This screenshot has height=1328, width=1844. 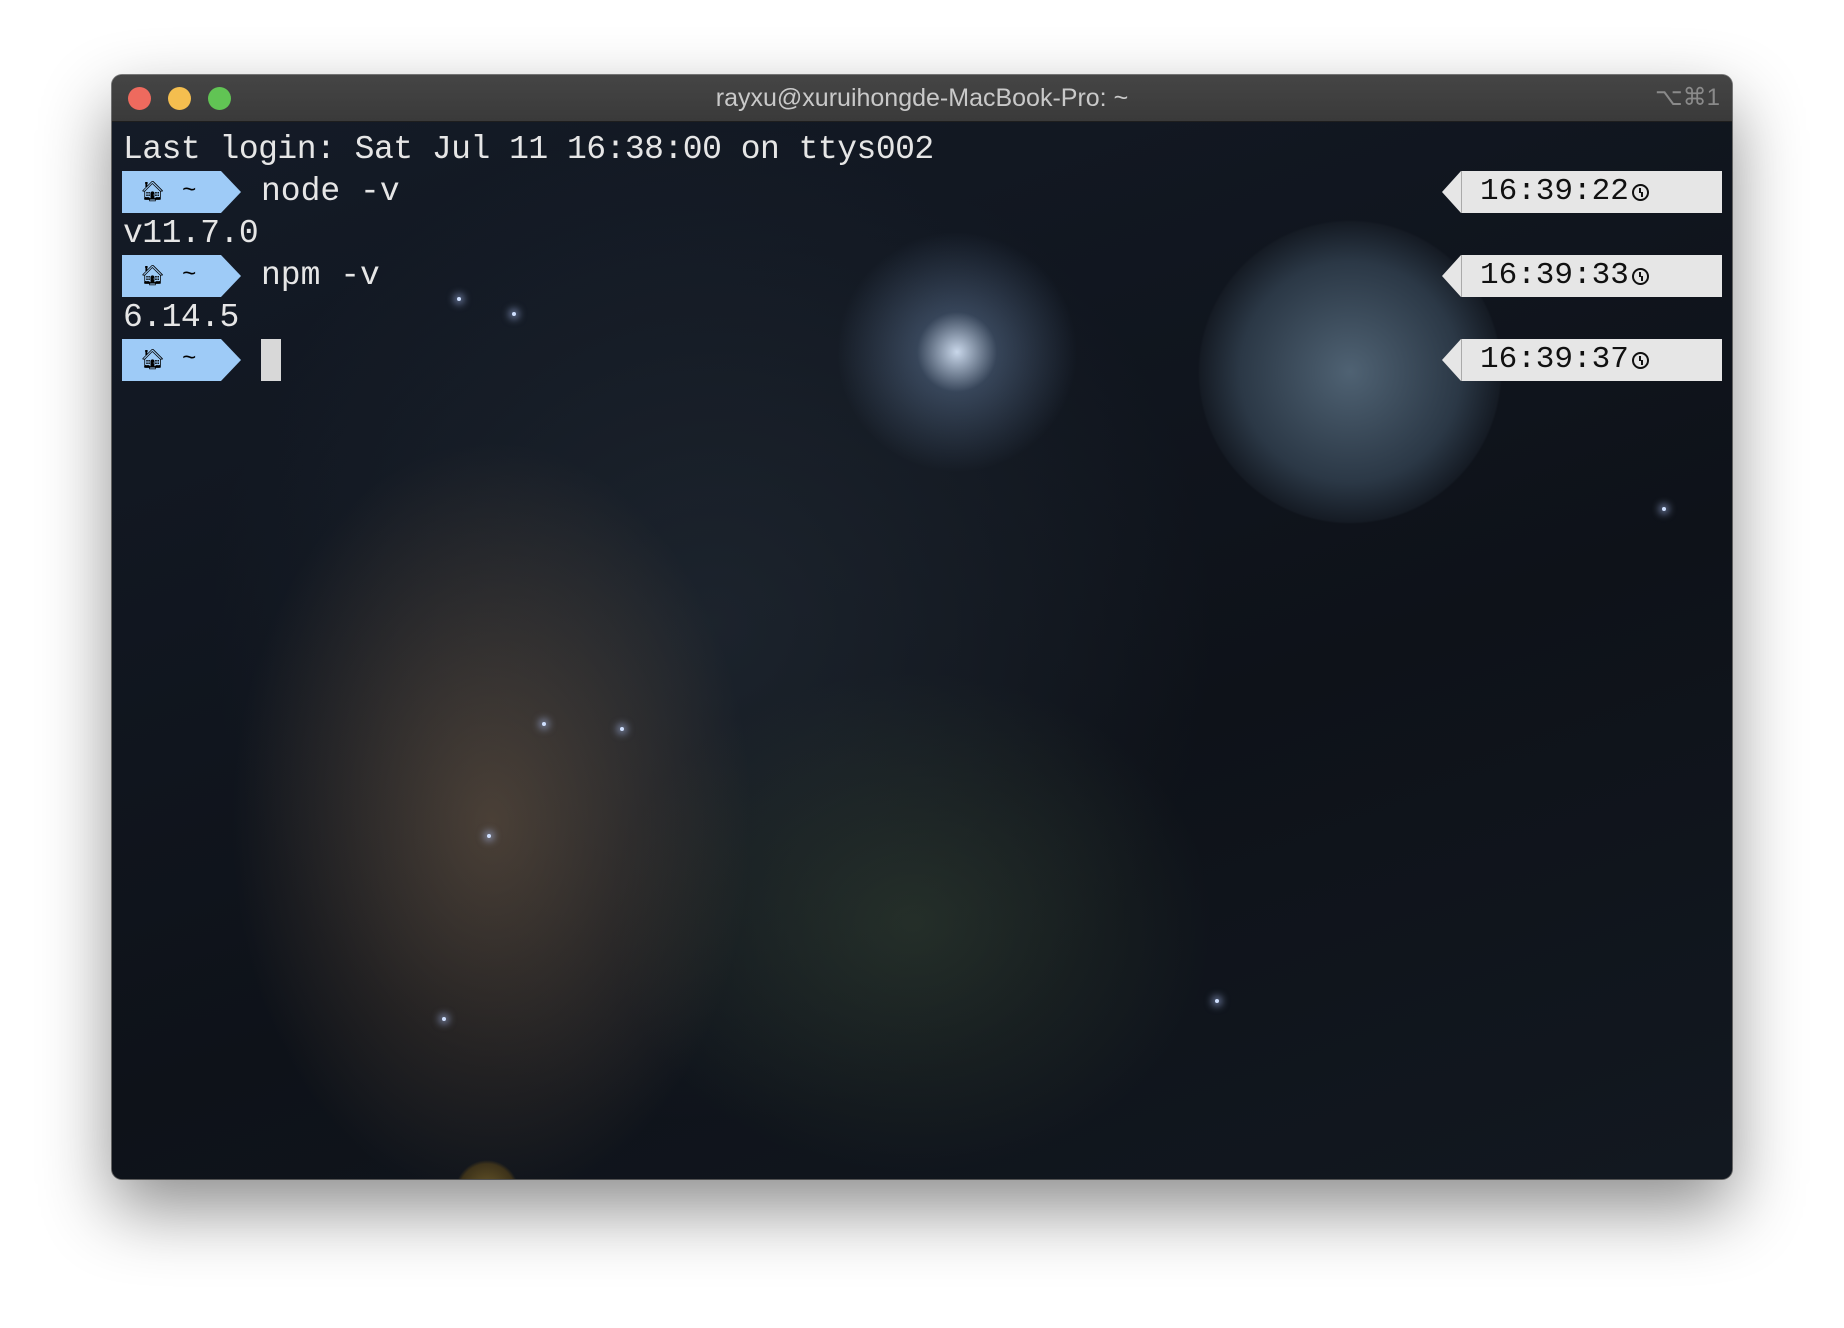 I want to click on command-output: v11.7.0, so click(x=191, y=233).